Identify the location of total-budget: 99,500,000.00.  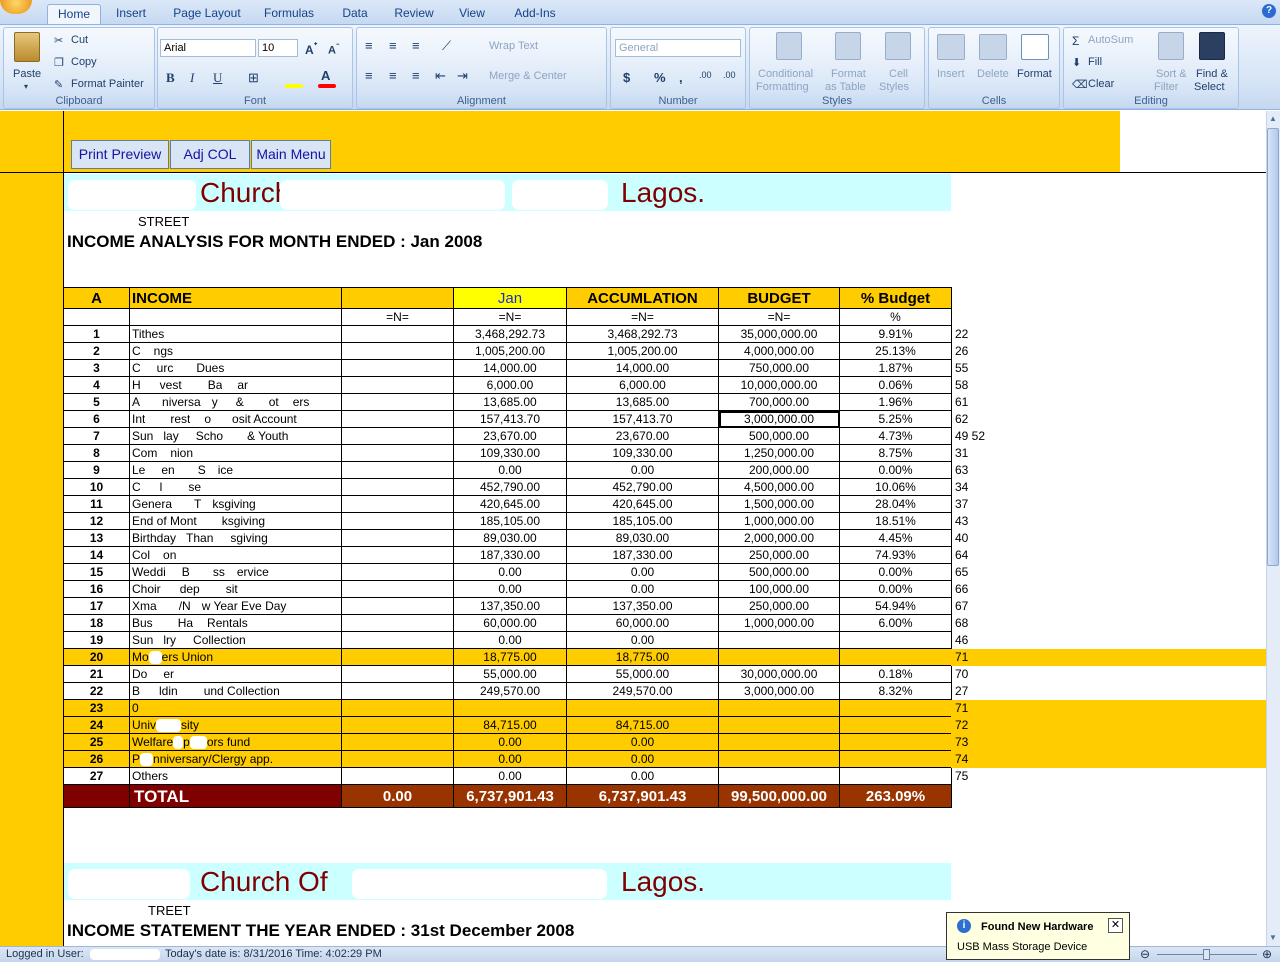
(779, 796).